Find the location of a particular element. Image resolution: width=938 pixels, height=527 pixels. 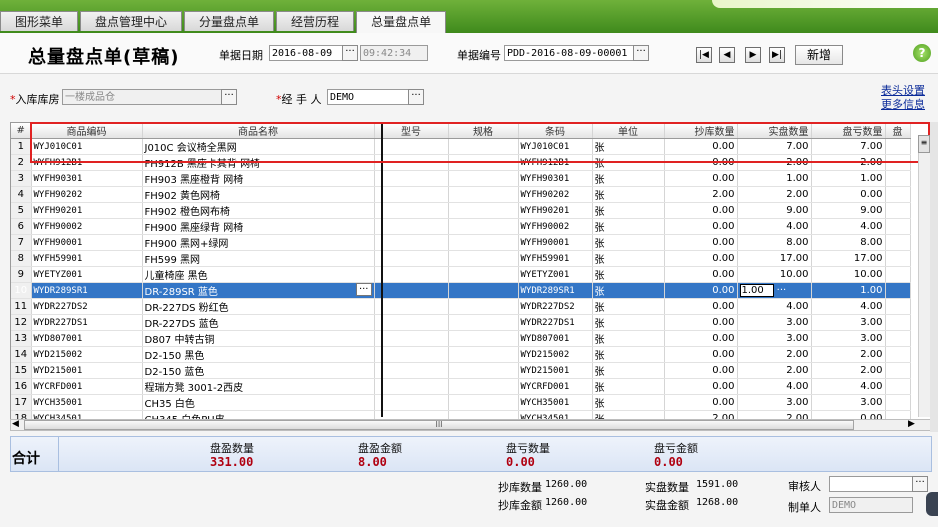

cell-editor-input: 1.00 is located at coordinates (756, 290).